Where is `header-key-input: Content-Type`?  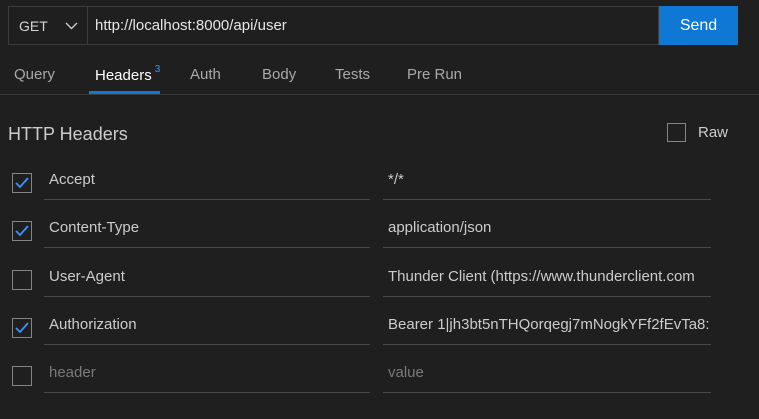 header-key-input: Content-Type is located at coordinates (207, 228).